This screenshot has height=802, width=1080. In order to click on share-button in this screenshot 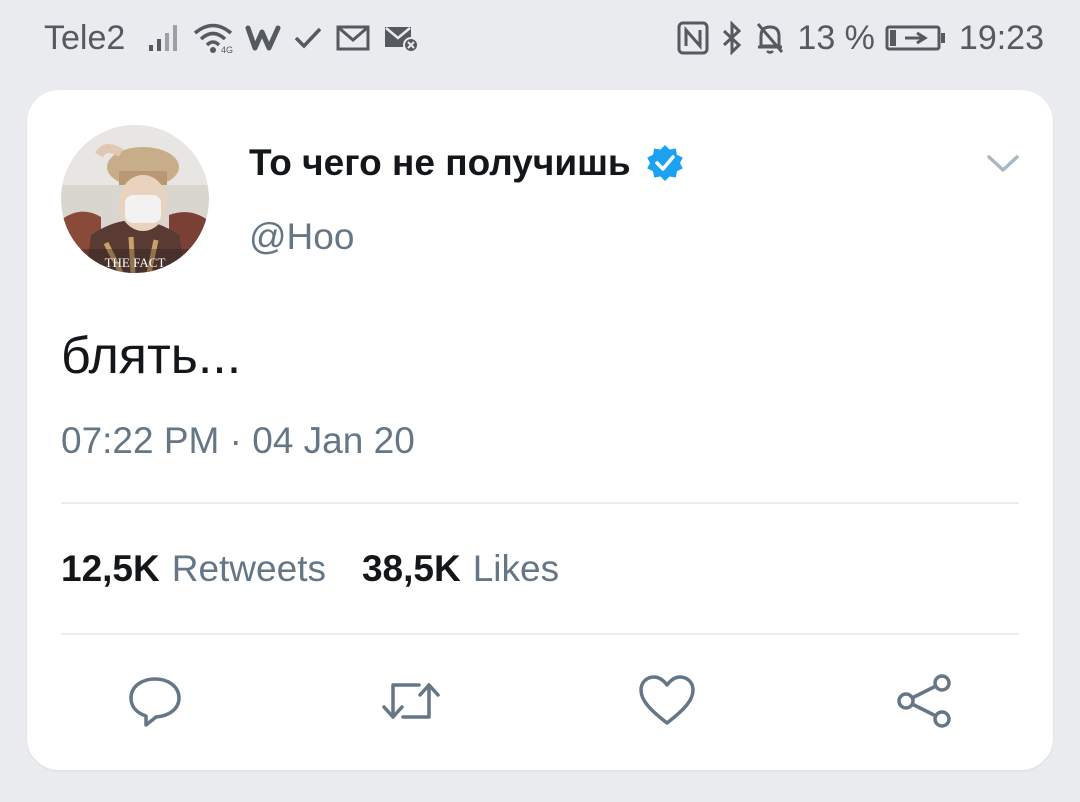, I will do `click(924, 701)`.